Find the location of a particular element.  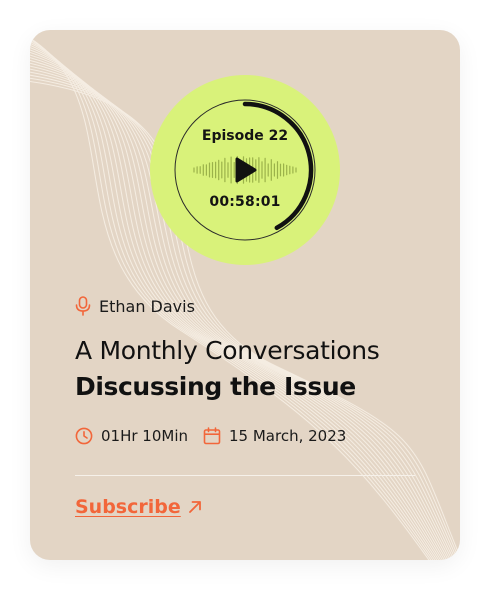

host-row: Ethan Davis is located at coordinates (135, 306).